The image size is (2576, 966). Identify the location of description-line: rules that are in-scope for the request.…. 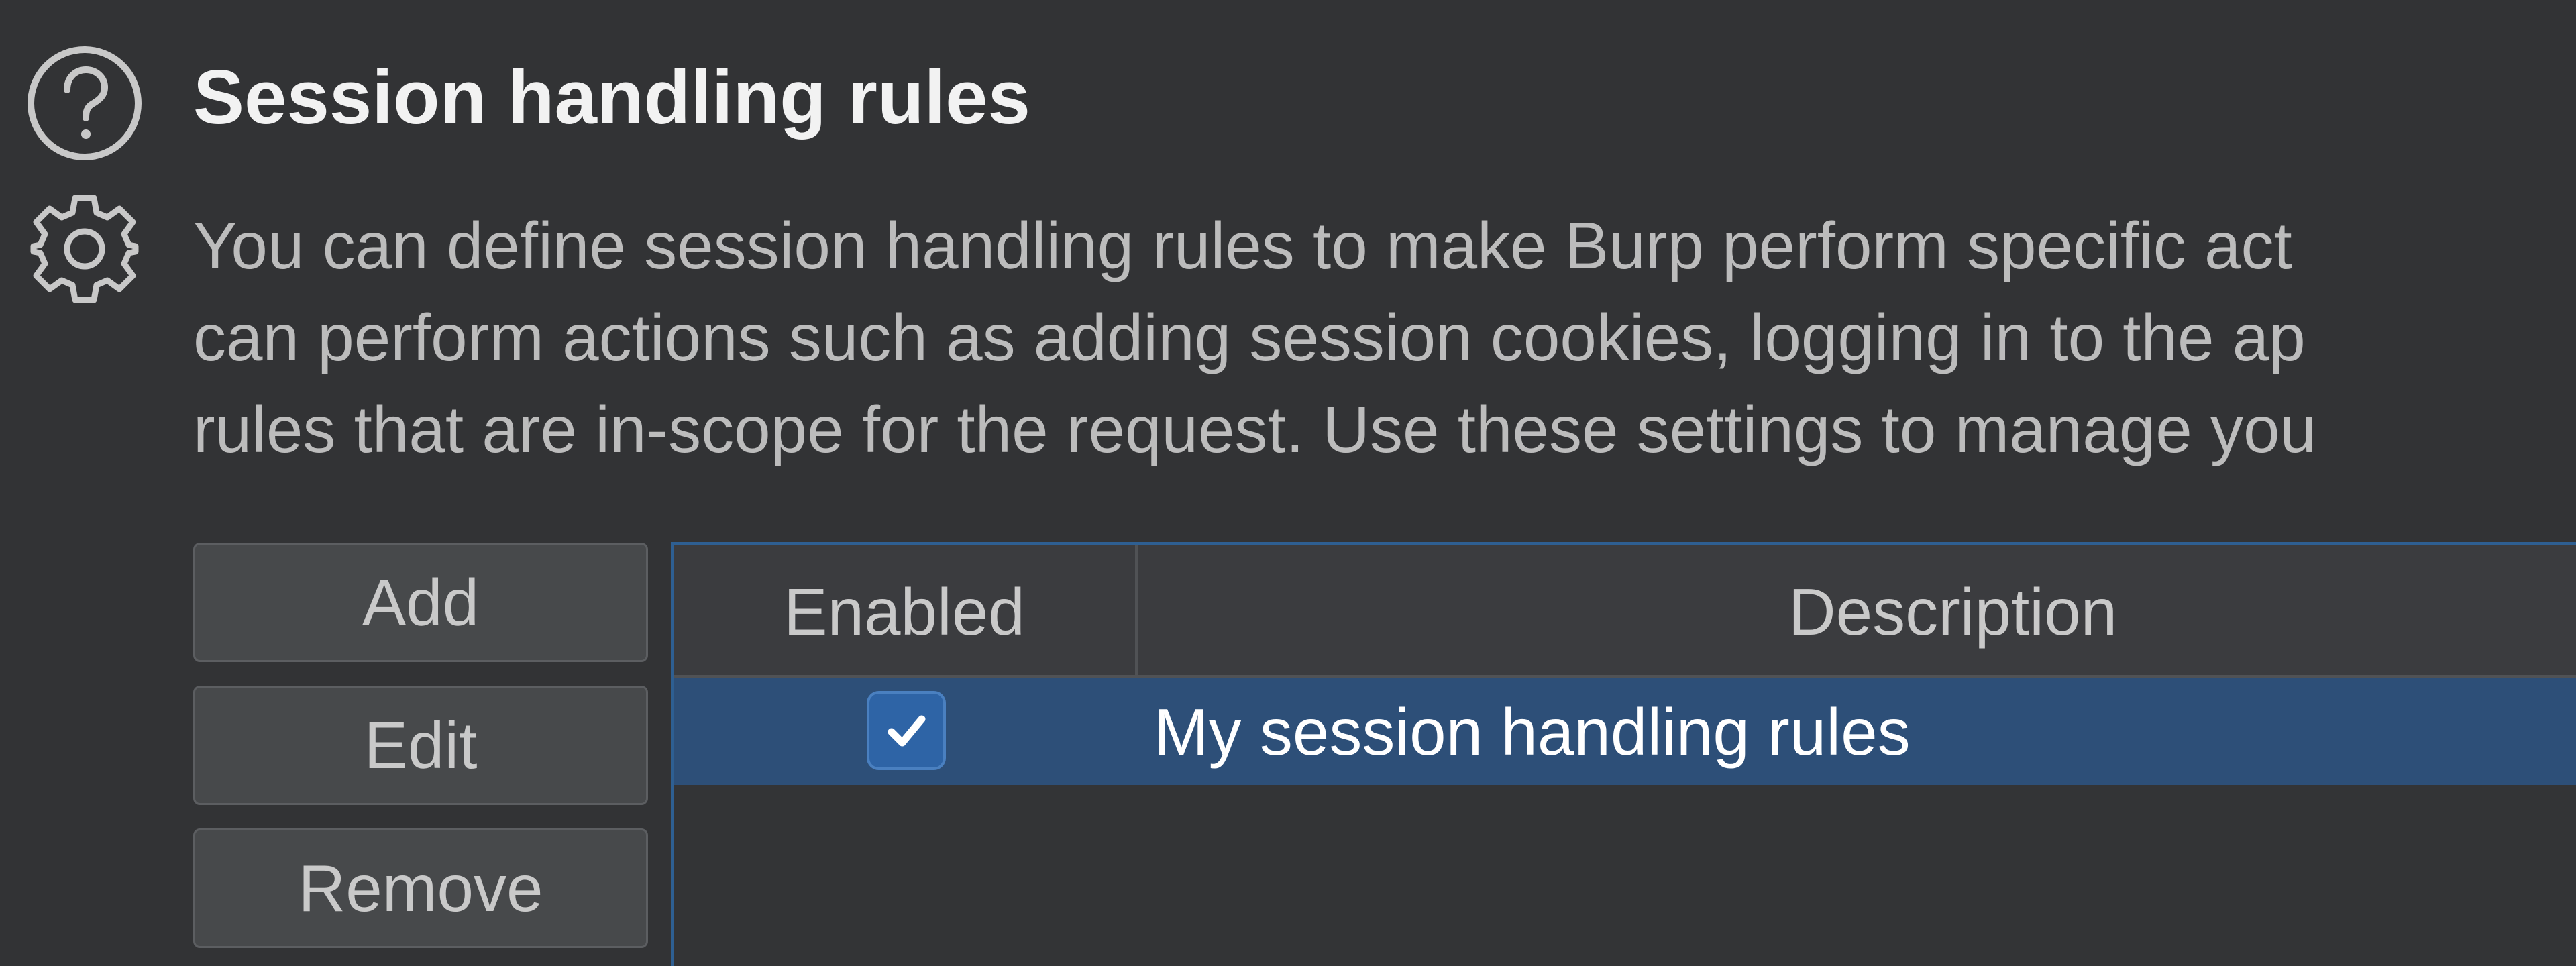
(1254, 429).